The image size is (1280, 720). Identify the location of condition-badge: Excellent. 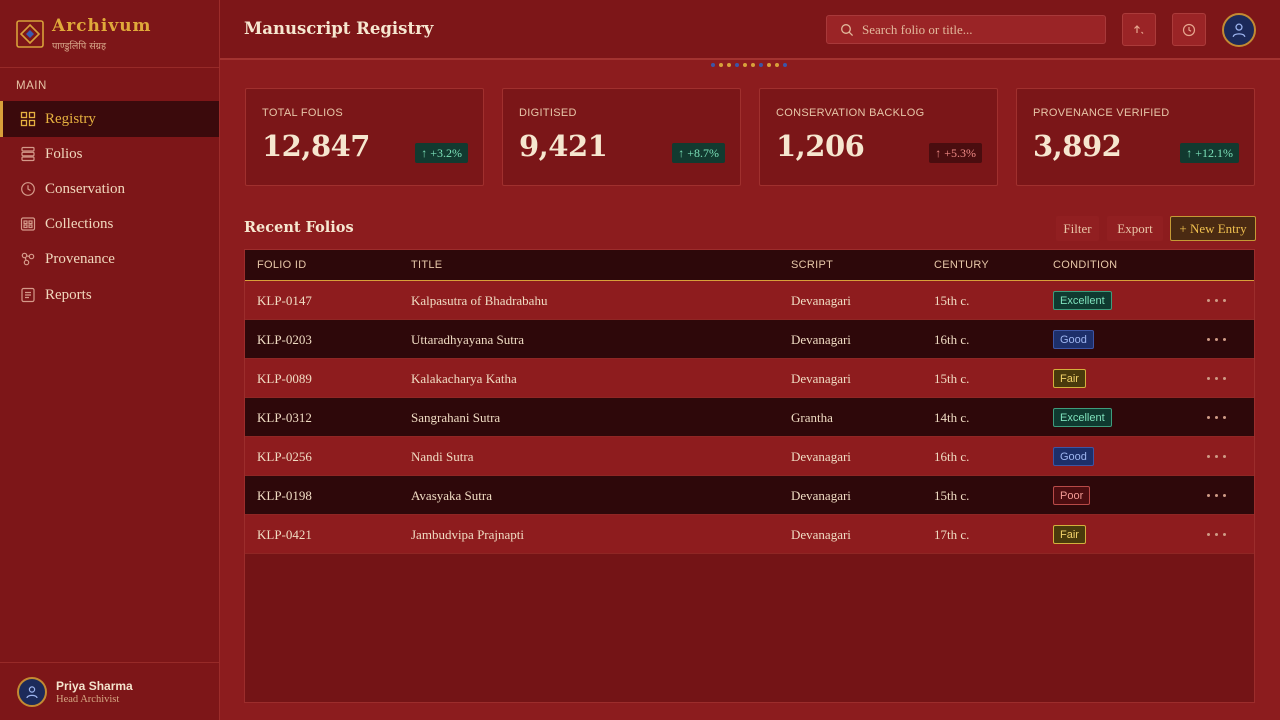
(1082, 417).